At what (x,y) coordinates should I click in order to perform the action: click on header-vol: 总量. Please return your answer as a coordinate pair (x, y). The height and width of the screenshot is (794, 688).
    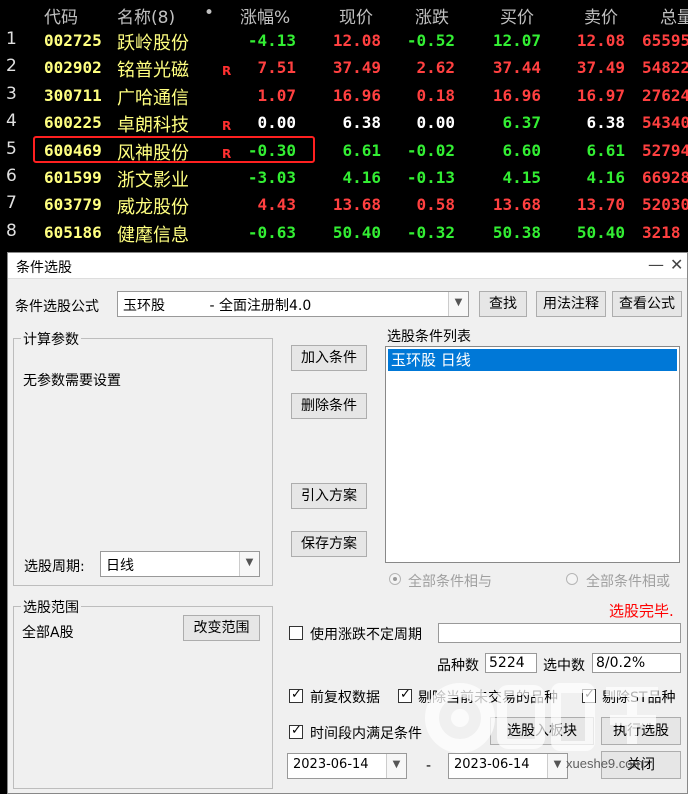
    Looking at the image, I should click on (674, 15).